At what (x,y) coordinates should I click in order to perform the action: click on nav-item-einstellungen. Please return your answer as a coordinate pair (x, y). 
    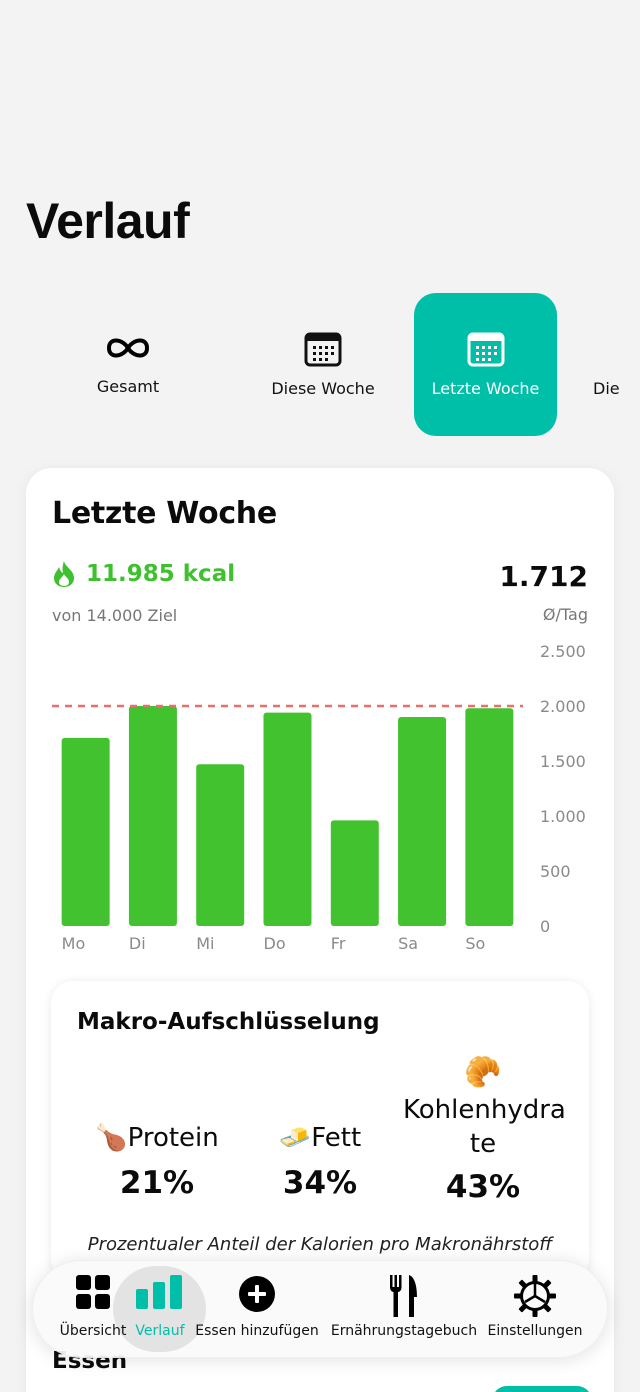
    Looking at the image, I should click on (535, 1296).